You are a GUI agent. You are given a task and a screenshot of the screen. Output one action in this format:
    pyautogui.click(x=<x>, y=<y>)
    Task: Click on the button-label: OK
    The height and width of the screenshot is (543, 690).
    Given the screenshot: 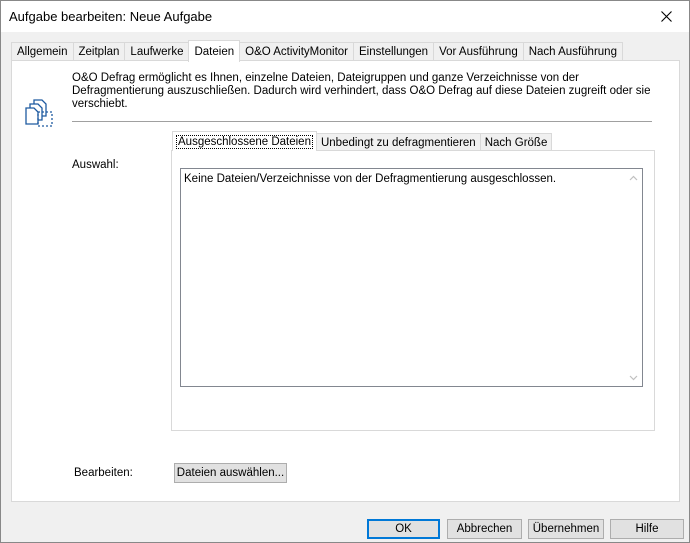 What is the action you would take?
    pyautogui.click(x=403, y=529)
    